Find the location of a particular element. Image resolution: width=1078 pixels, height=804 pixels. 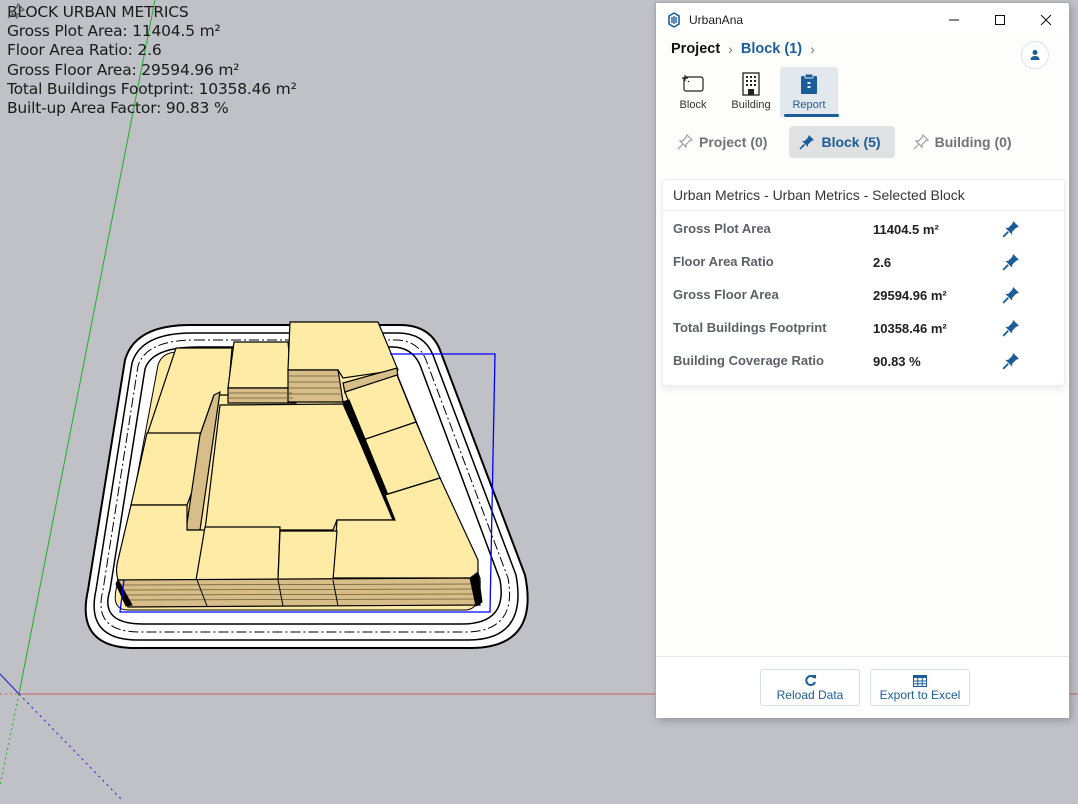

metric-row: Gross Plot Area 11404.5 m² is located at coordinates (863, 227).